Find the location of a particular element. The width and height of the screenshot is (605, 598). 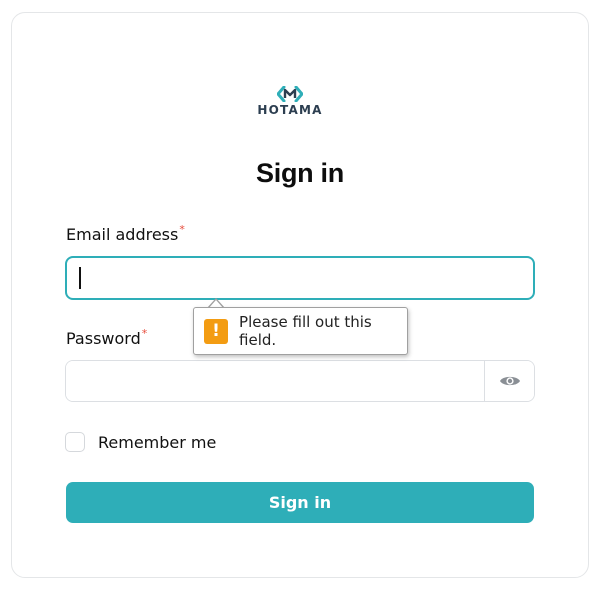

password-field is located at coordinates (275, 381).